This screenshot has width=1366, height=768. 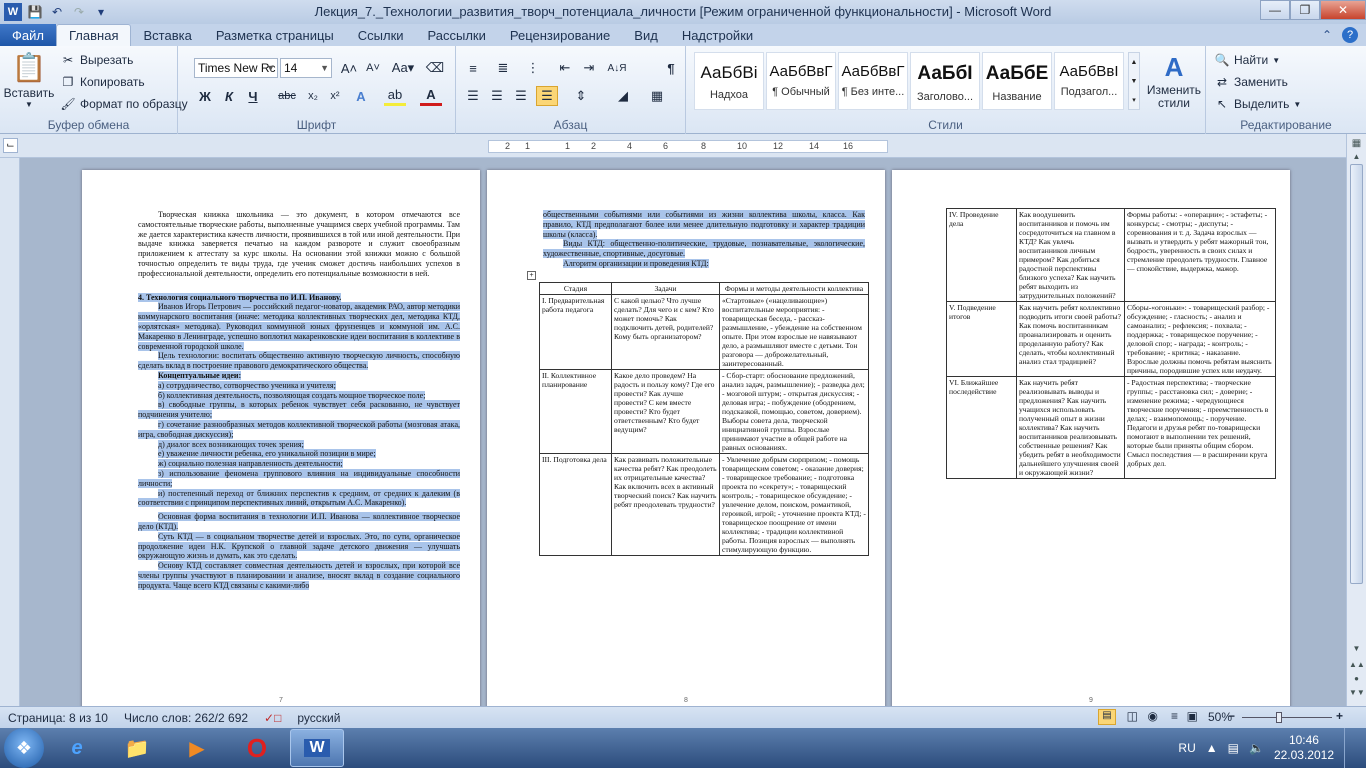 I want to click on network-icon: ▤, so click(x=1233, y=748).